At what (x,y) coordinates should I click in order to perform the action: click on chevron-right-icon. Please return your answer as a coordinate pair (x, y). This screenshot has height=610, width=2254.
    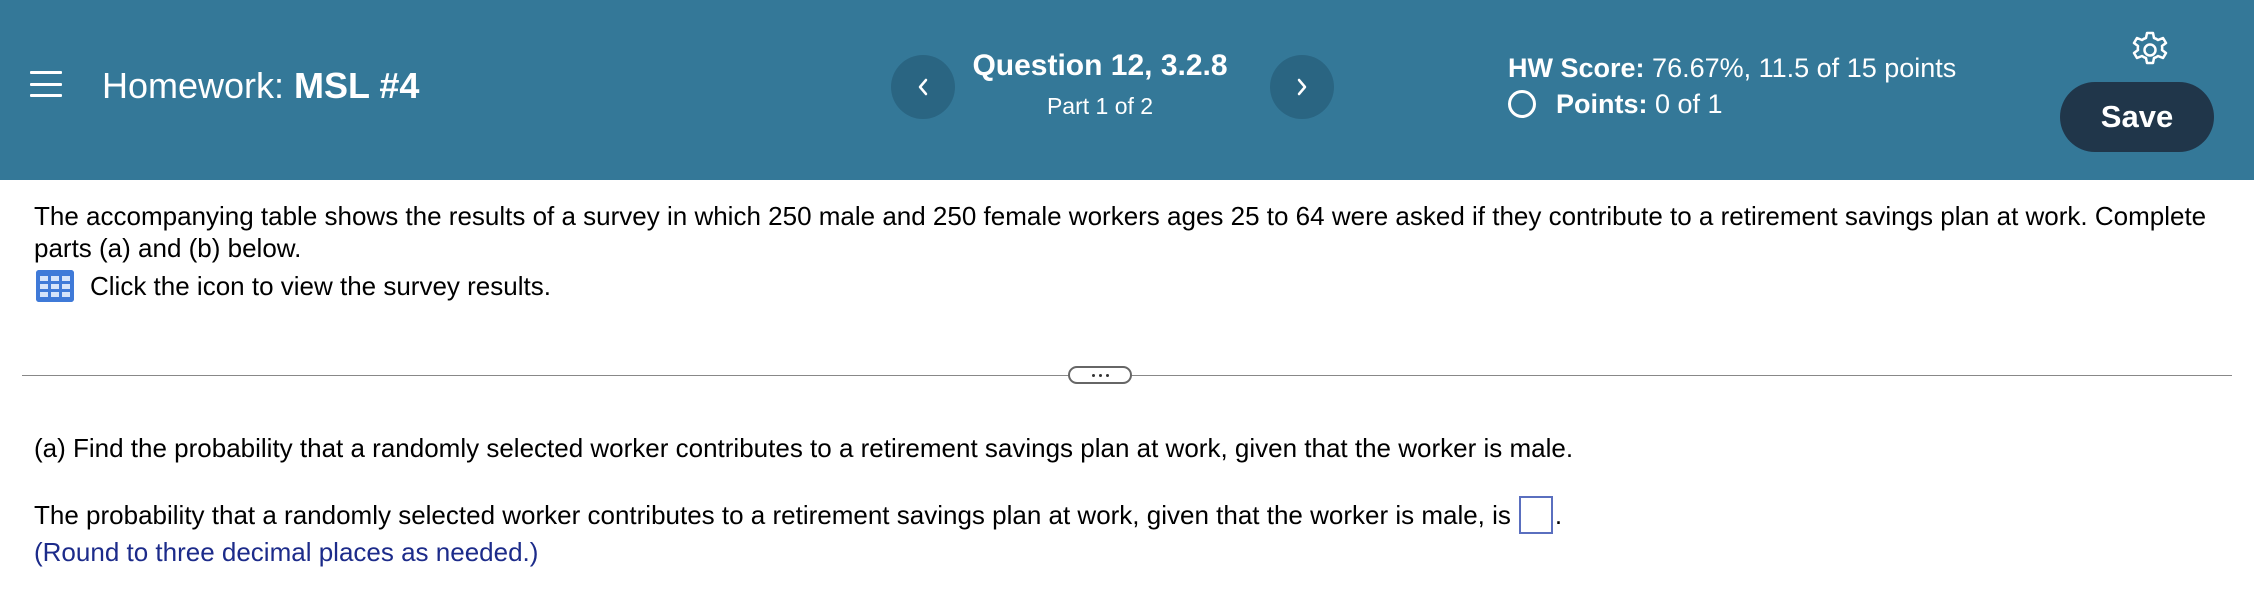
    Looking at the image, I should click on (1302, 87).